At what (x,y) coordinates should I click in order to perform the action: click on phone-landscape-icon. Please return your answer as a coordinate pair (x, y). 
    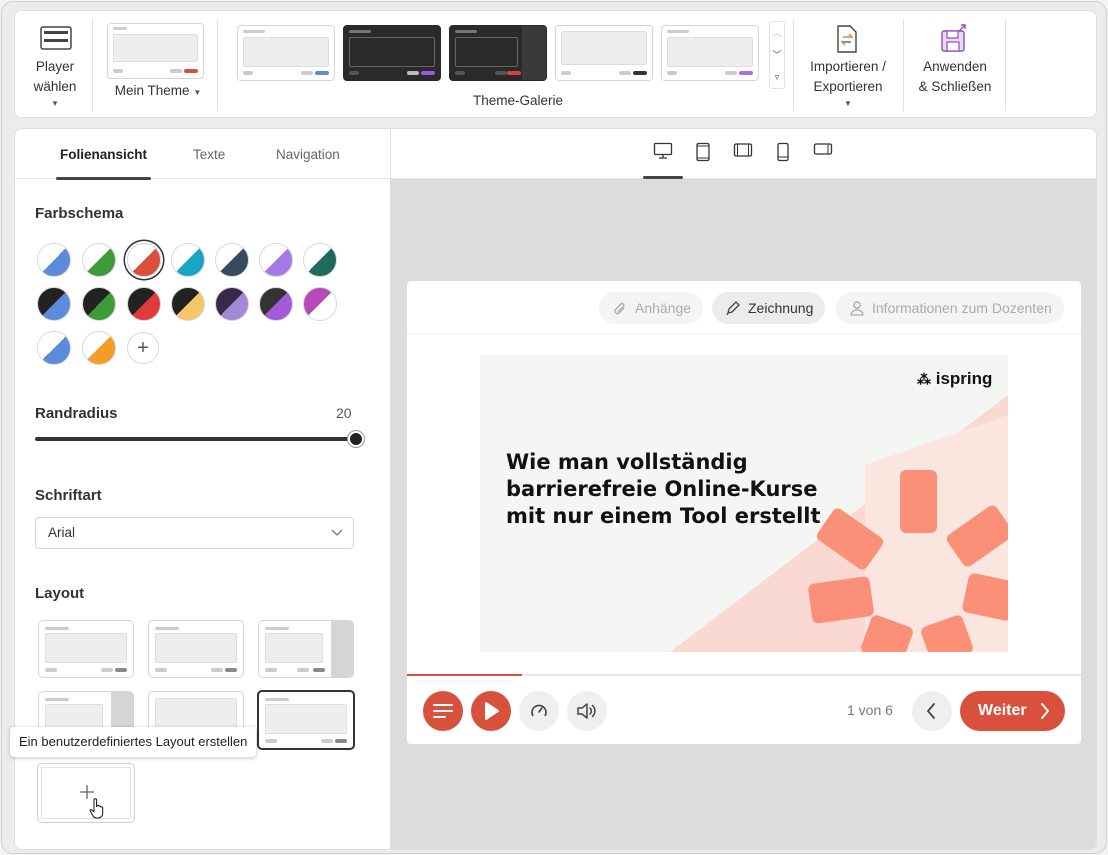
    Looking at the image, I should click on (823, 154).